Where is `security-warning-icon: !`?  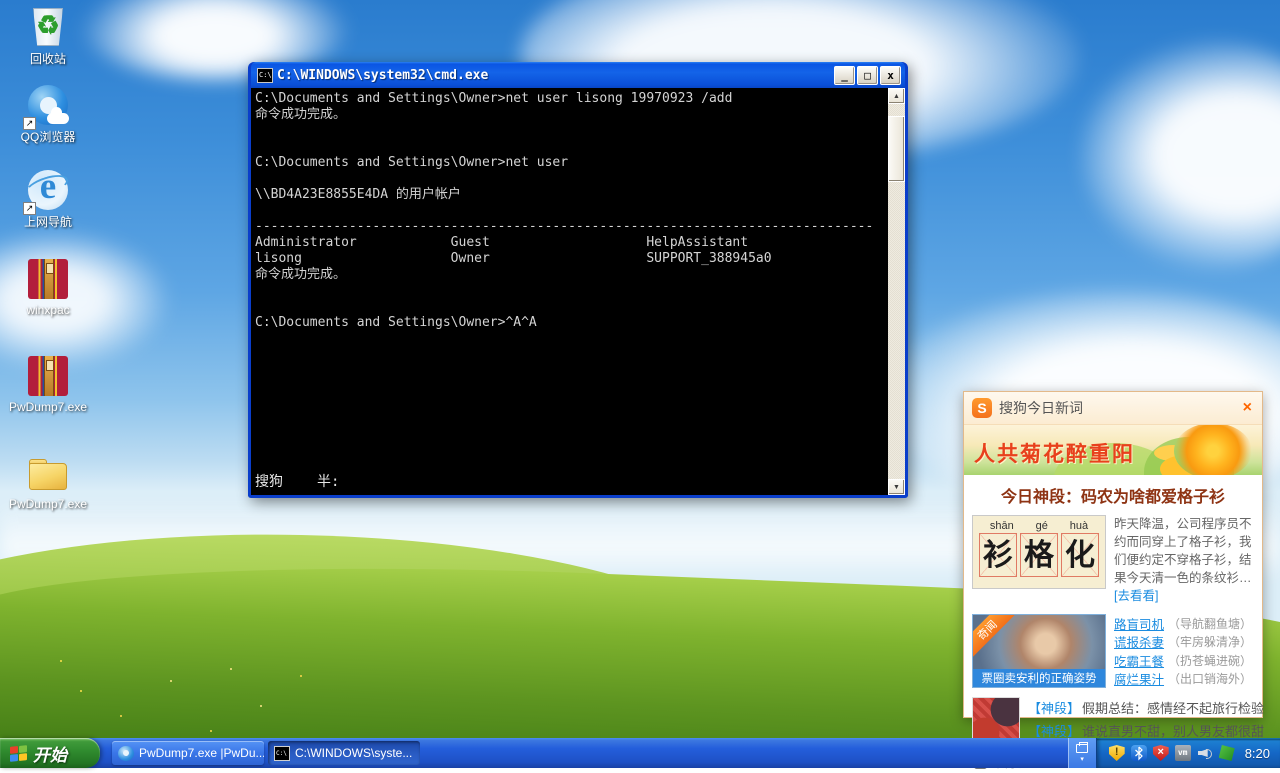
security-warning-icon: ! is located at coordinates (1116, 753).